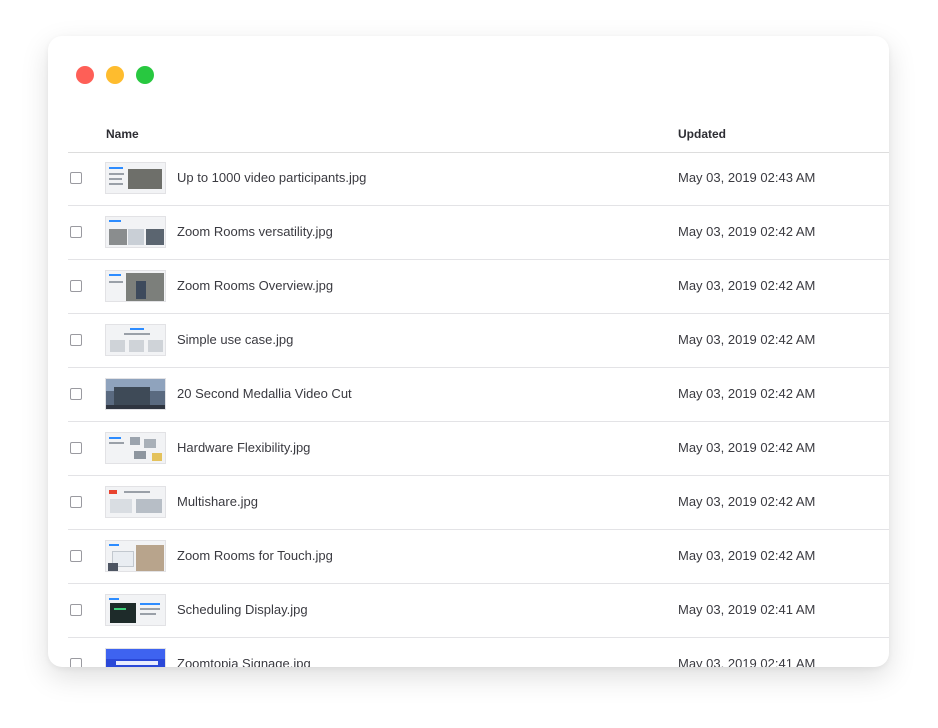  Describe the element at coordinates (747, 177) in the screenshot. I see `file-updated-date: May 03, 2019 02:43 AM` at that location.